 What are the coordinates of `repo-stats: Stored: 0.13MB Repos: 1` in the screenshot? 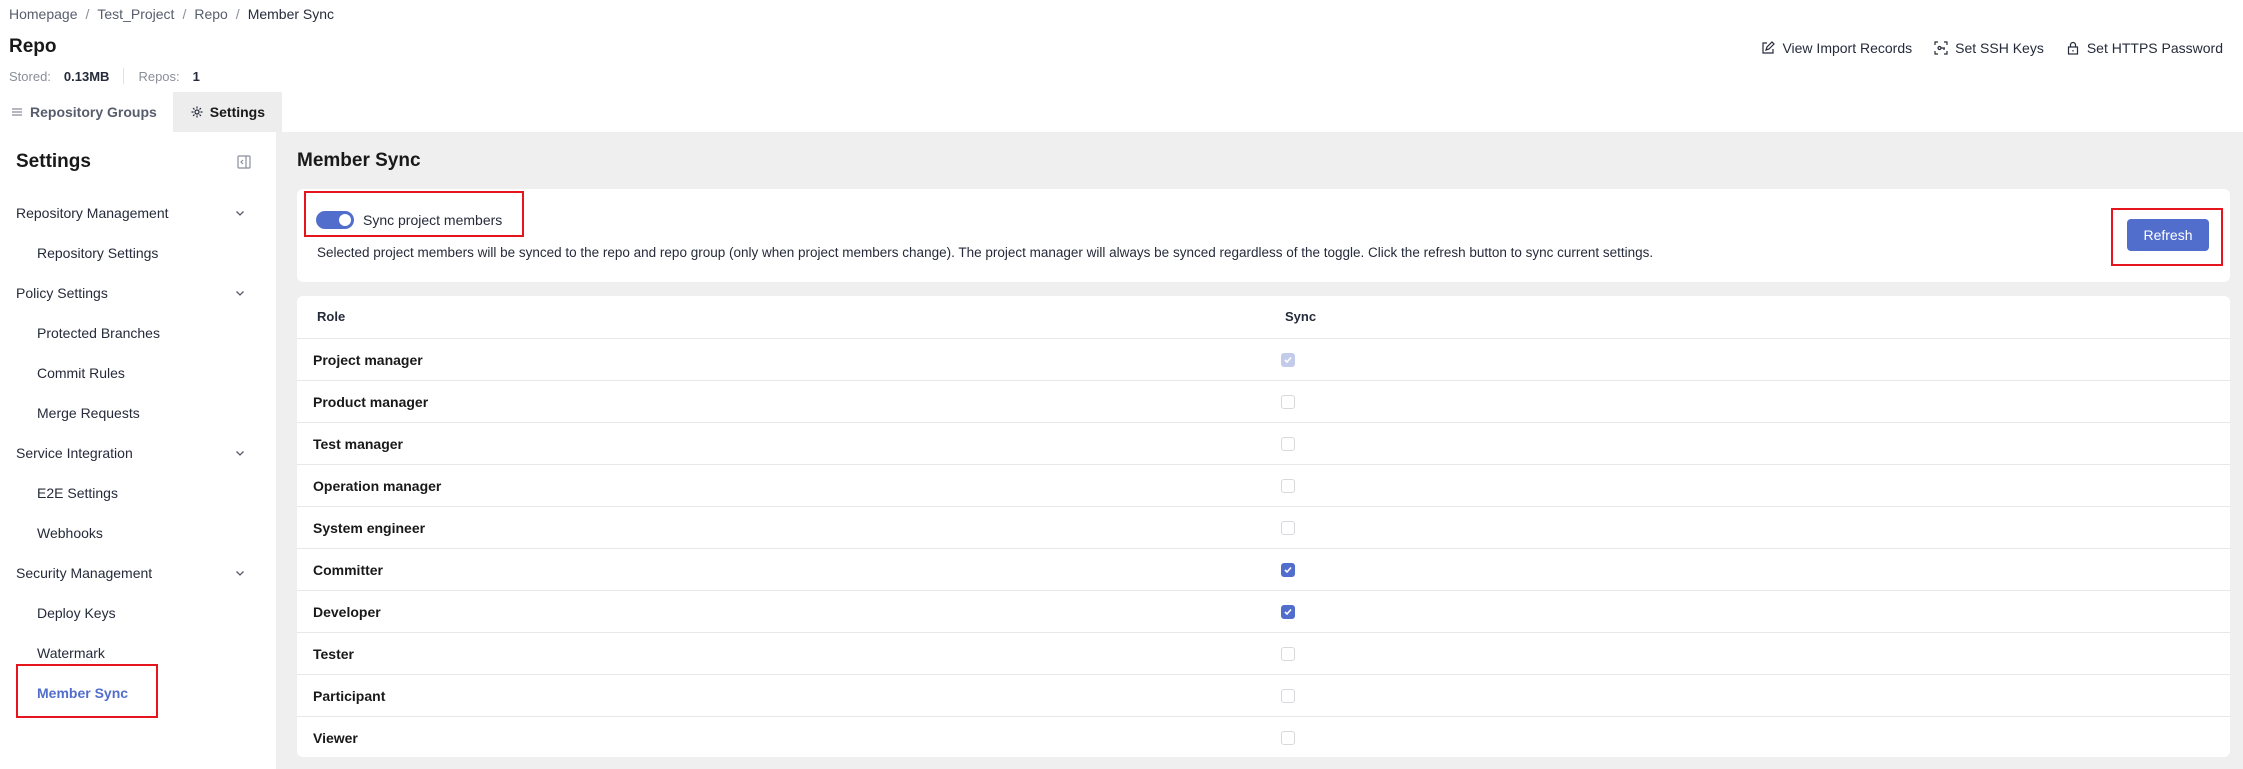 It's located at (104, 76).